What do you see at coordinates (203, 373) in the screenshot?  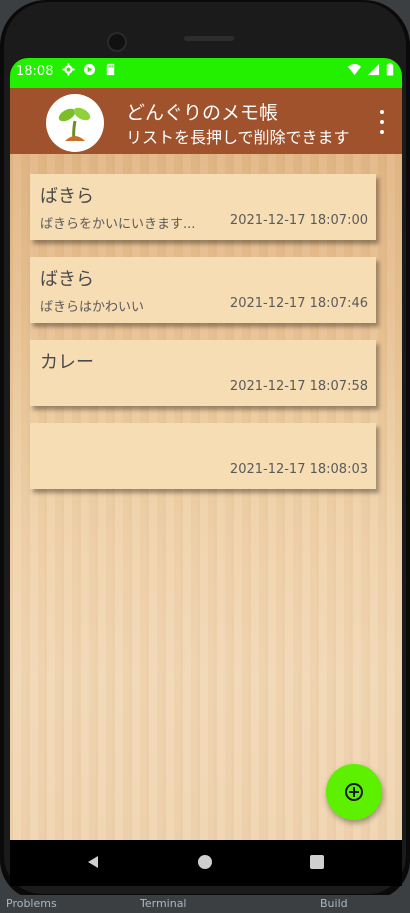 I see `memo-list-item: カレー 2021-12-17 18:07:58` at bounding box center [203, 373].